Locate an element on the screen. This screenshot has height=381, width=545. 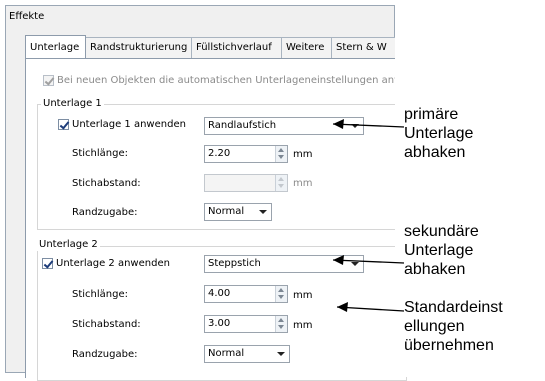
callout-defaults: Standardeinst ellungen übernehmen is located at coordinates (453, 326).